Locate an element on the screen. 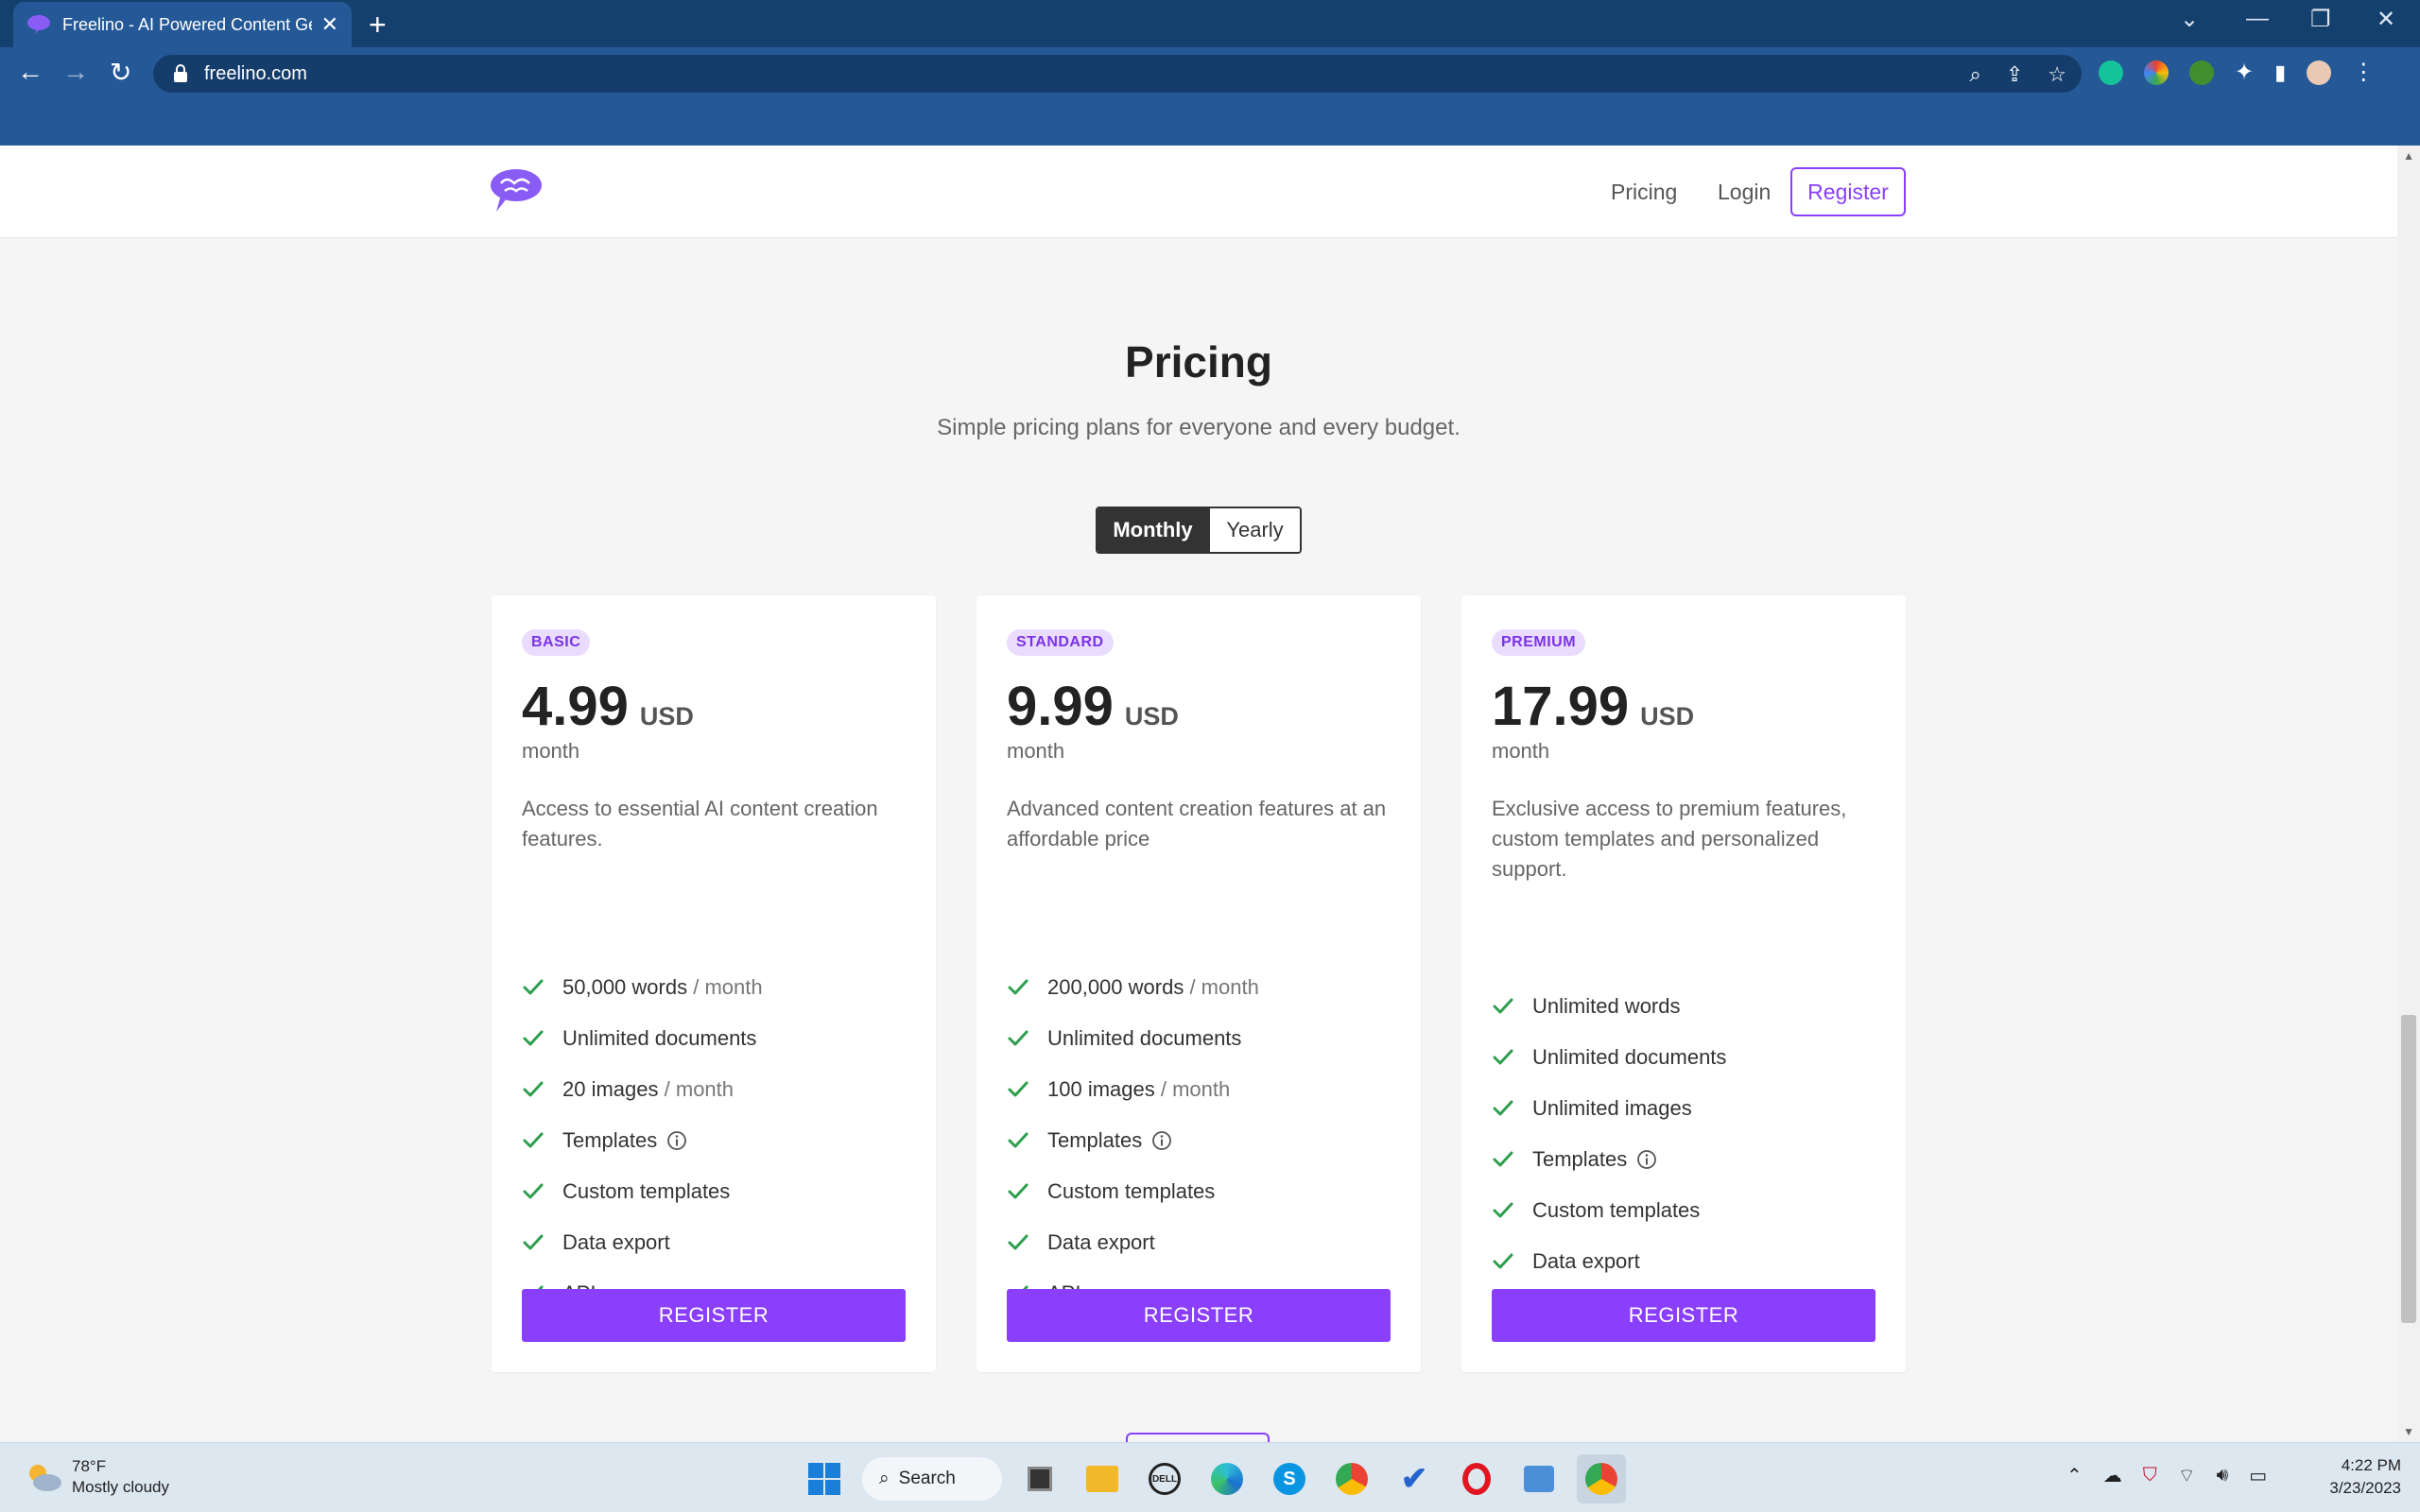  monthly-toggle-button: Monthly is located at coordinates (1153, 530).